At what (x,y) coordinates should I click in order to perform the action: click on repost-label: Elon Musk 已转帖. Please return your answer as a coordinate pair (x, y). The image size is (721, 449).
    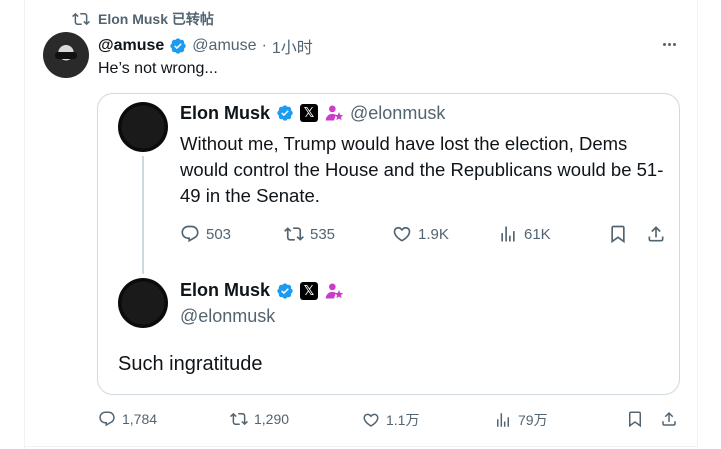
    Looking at the image, I should click on (156, 19).